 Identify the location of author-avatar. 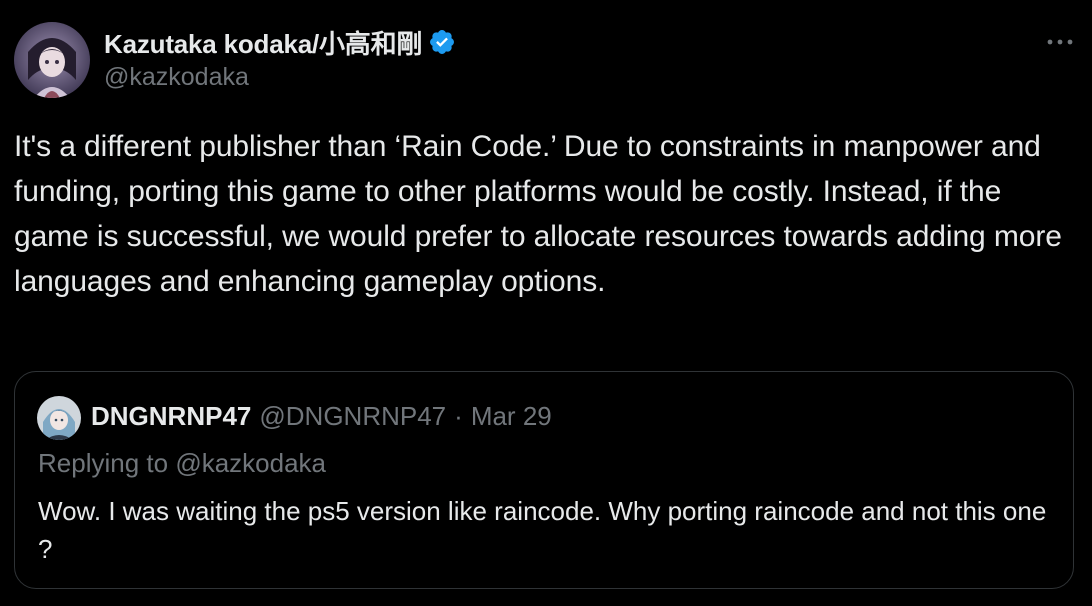
(52, 60).